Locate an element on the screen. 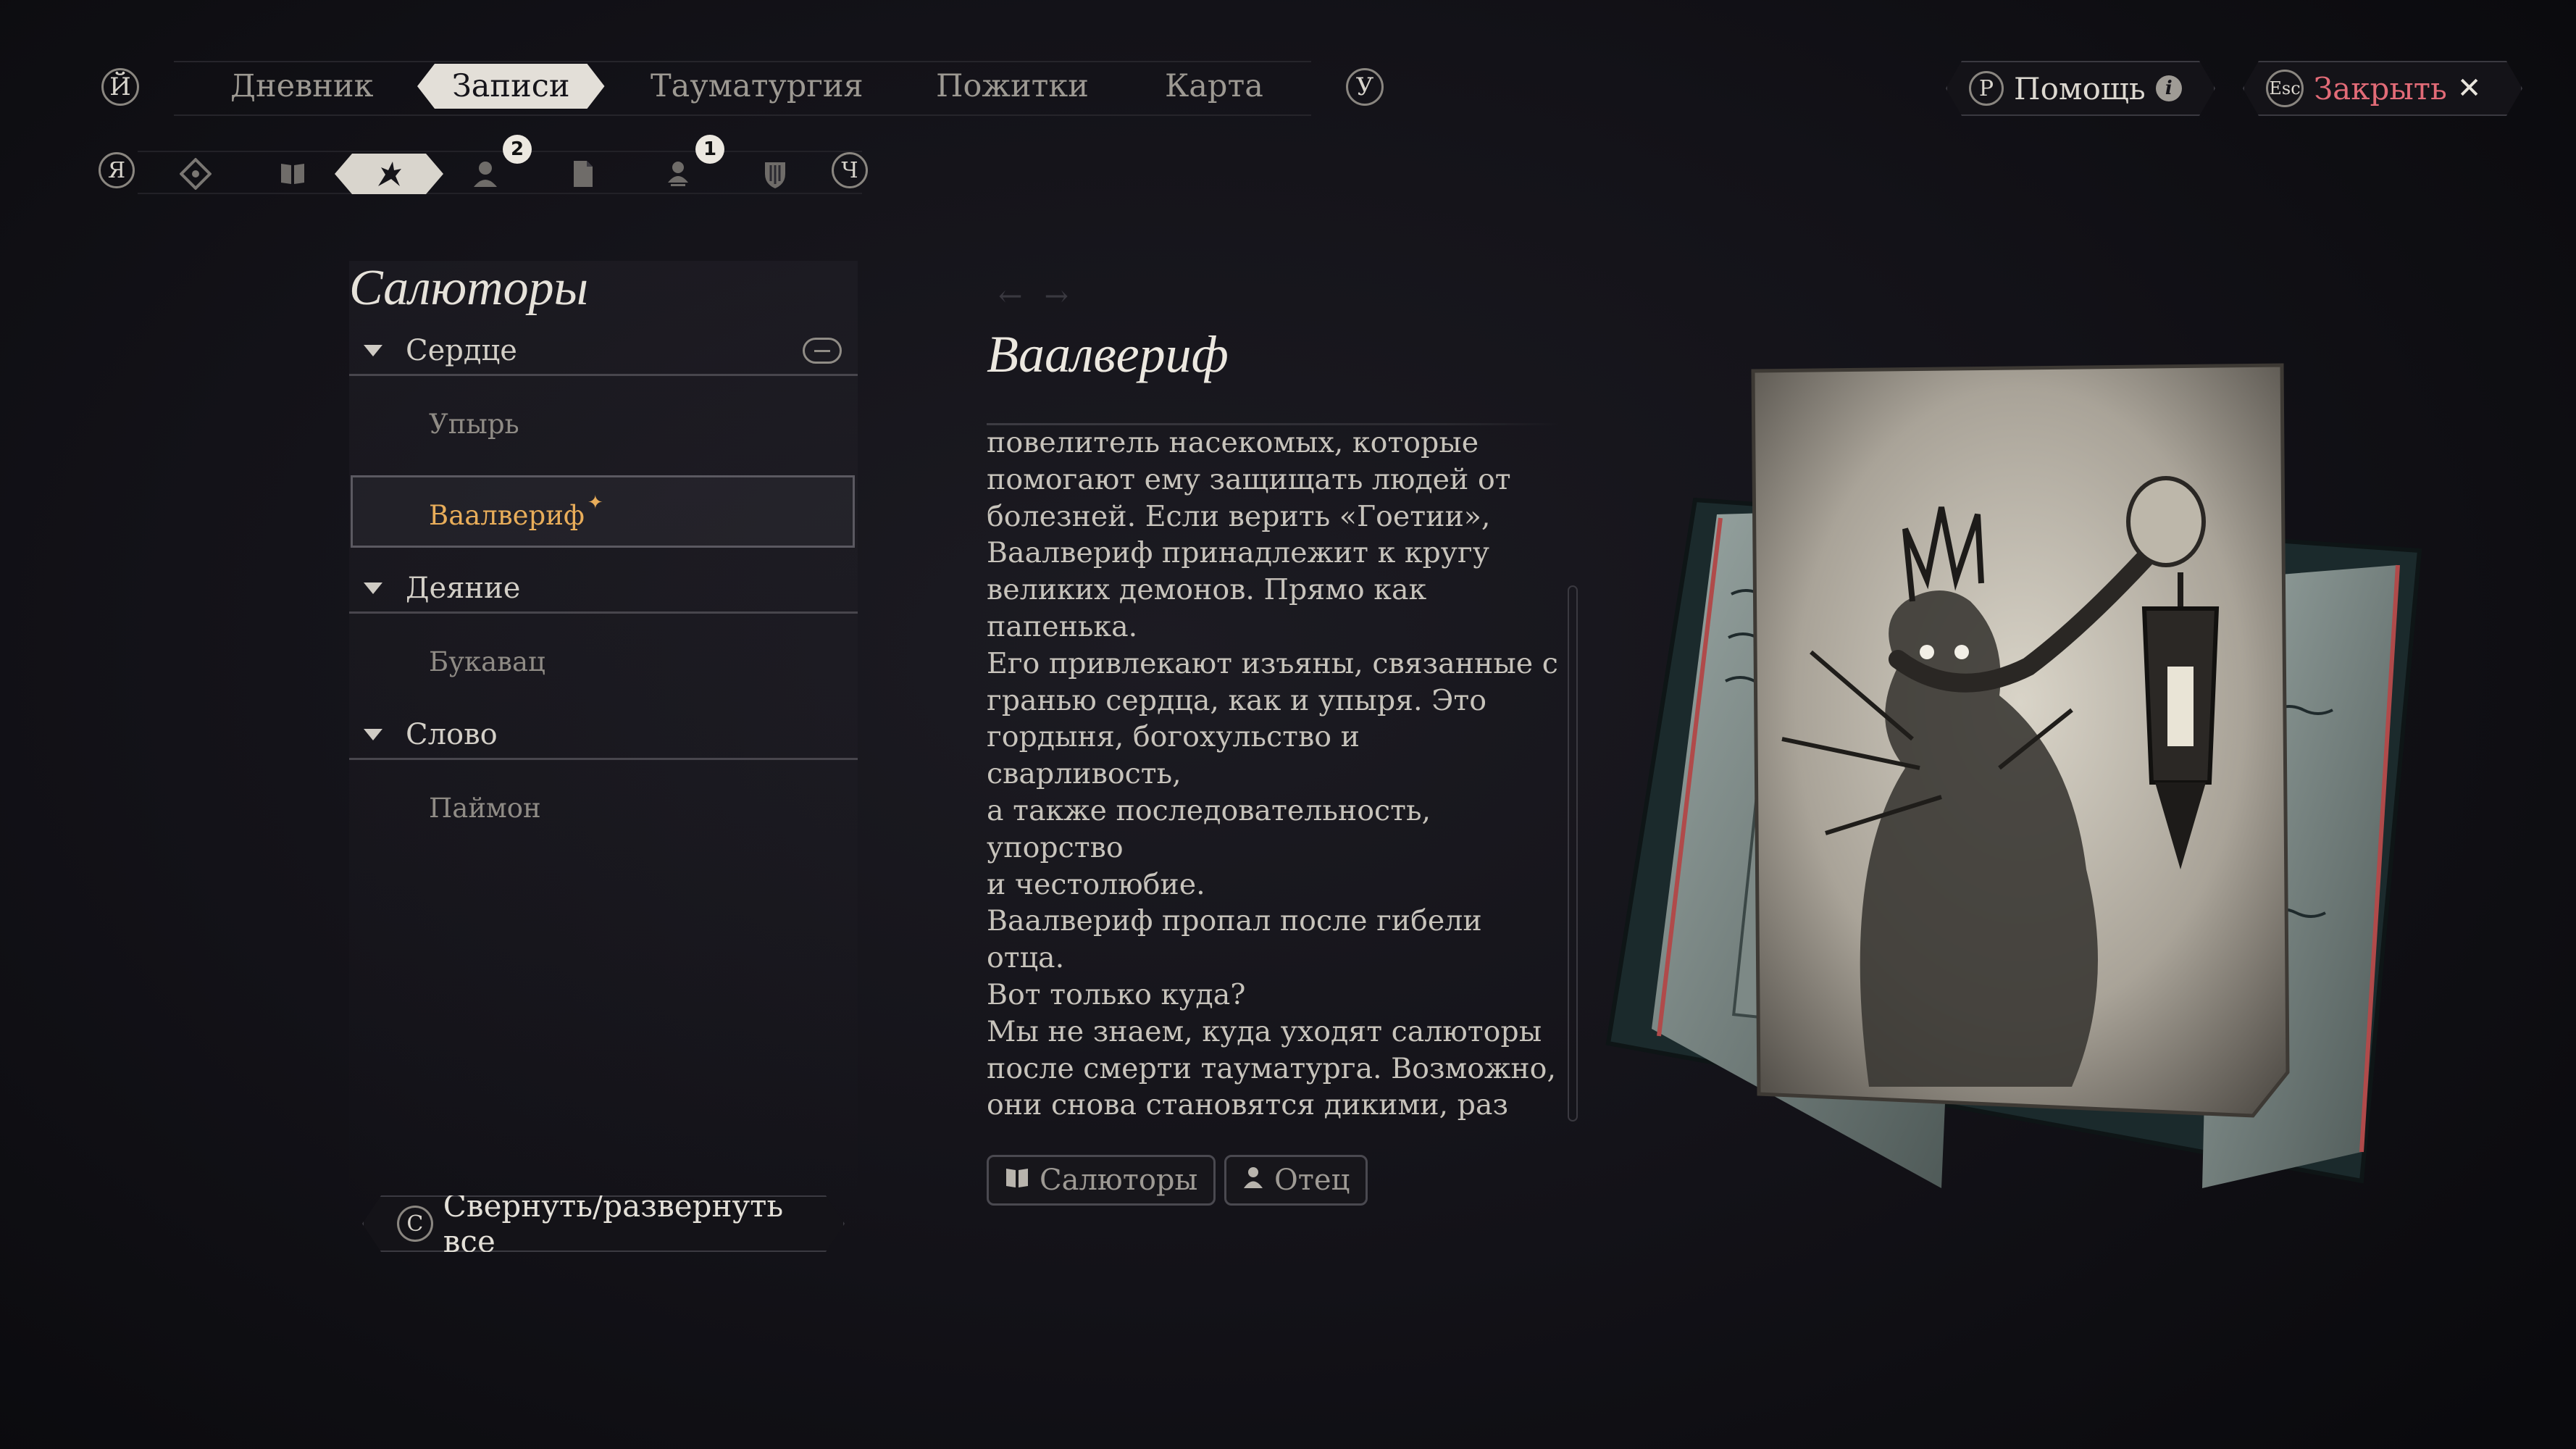 This screenshot has width=2576, height=1449. group-label: Сердце is located at coordinates (461, 350).